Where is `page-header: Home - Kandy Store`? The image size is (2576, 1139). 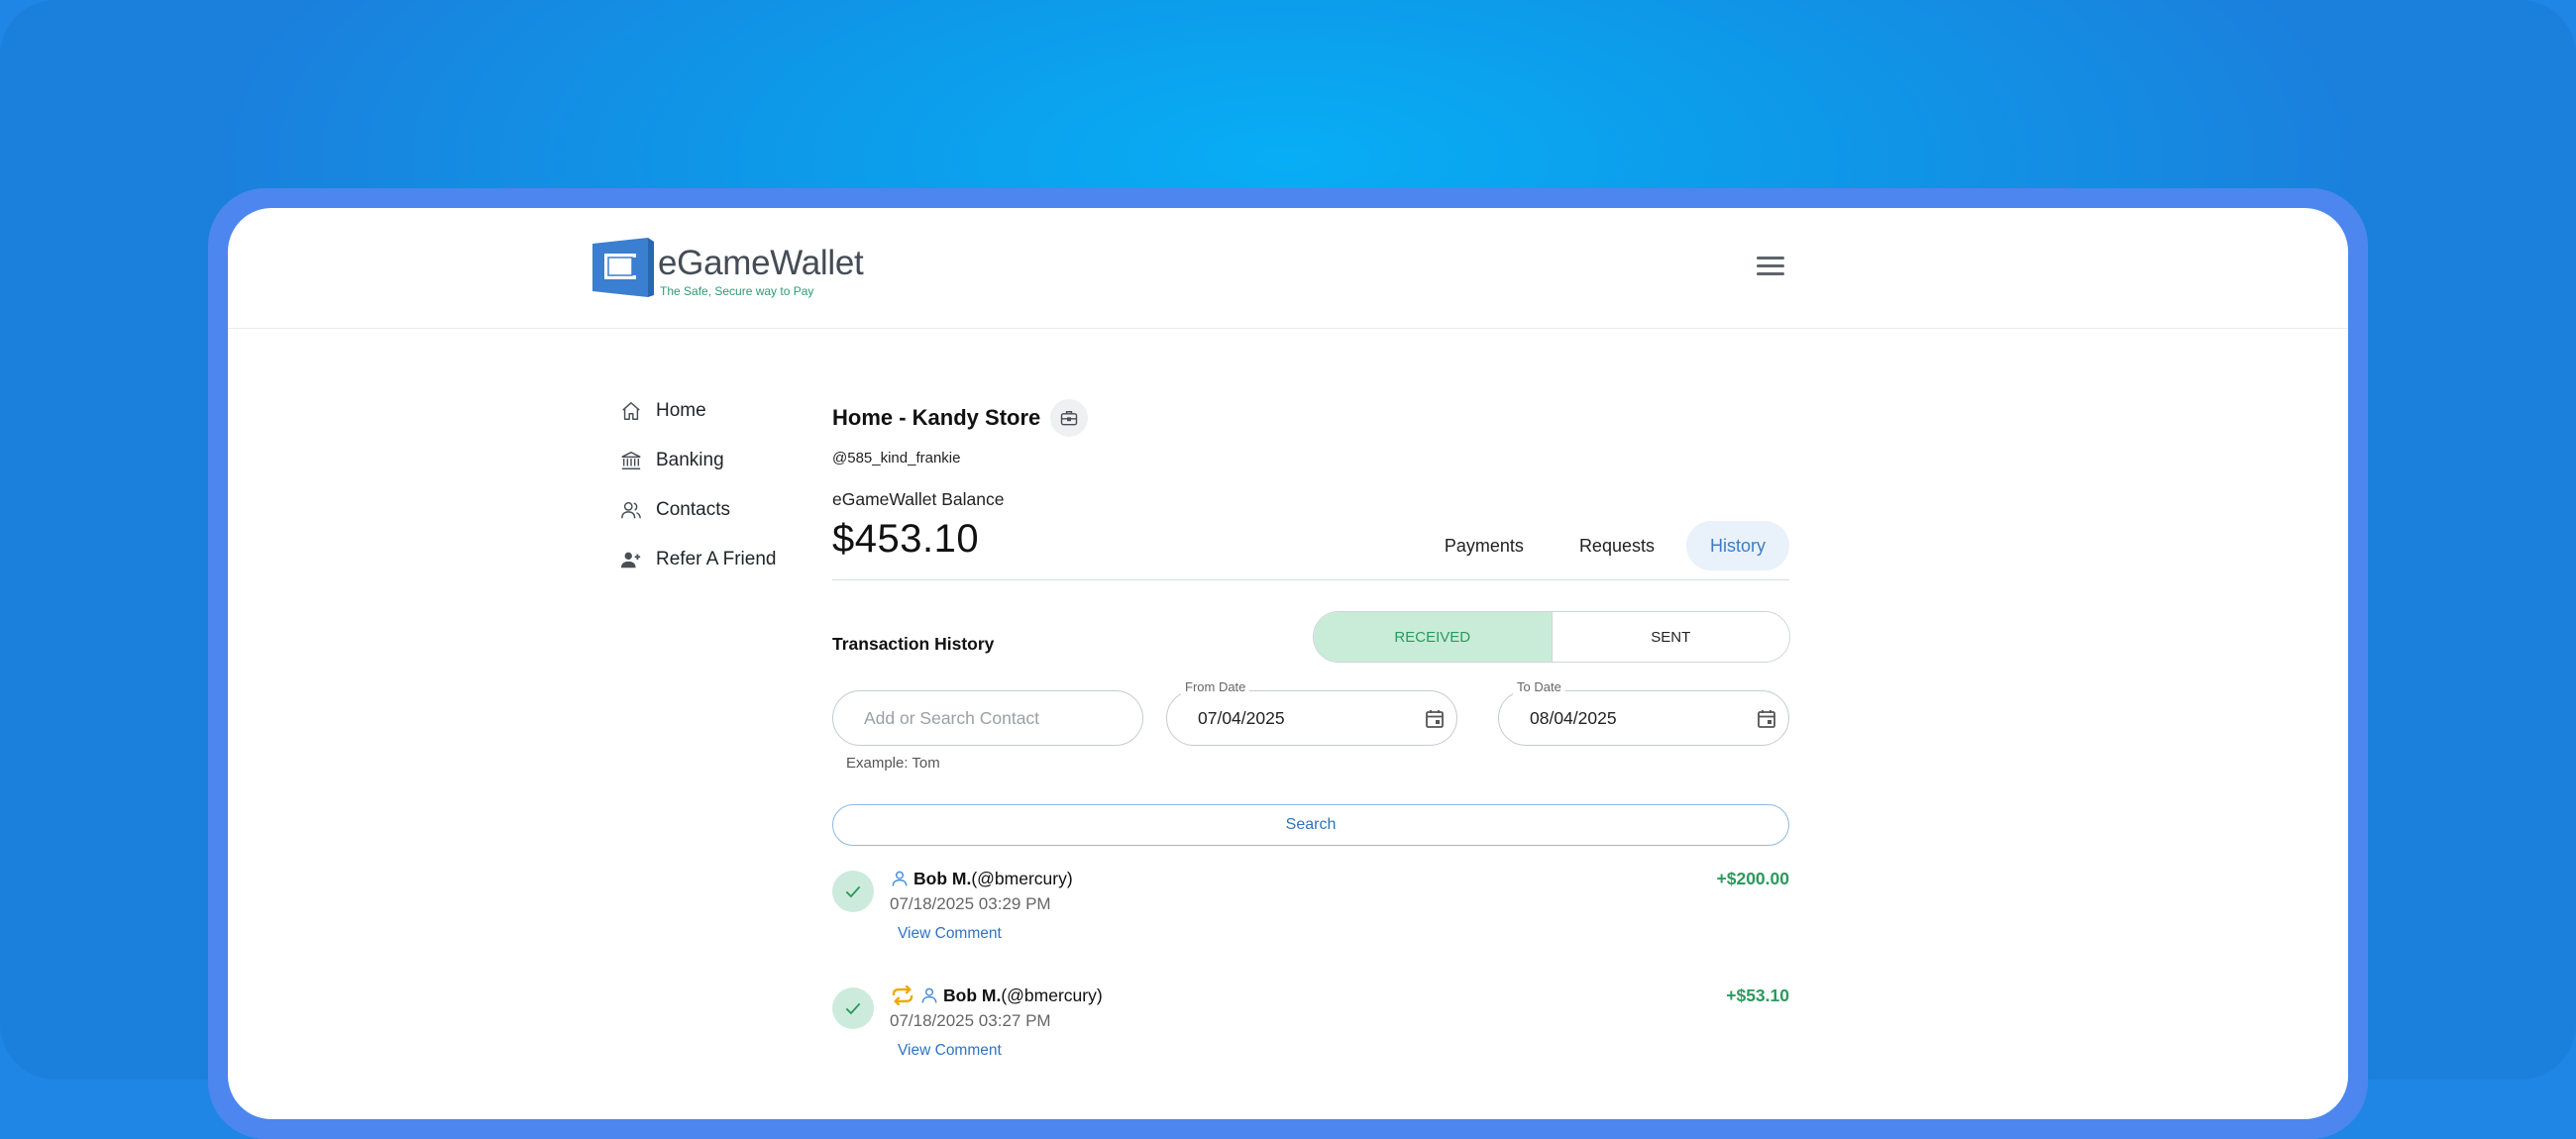
page-header: Home - Kandy Store is located at coordinates (960, 418).